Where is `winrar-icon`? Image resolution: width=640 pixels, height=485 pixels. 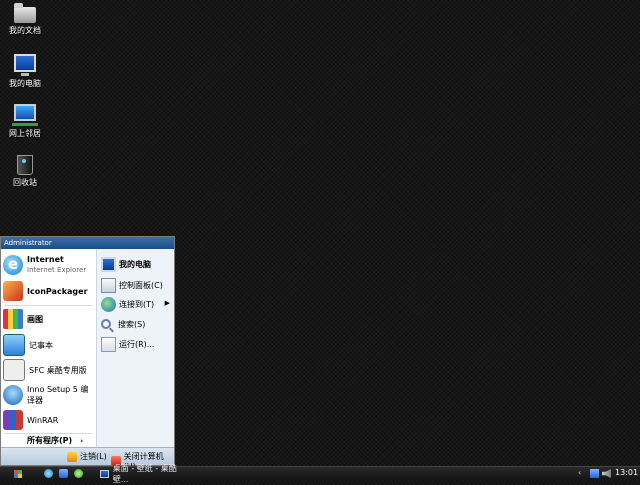
winrar-icon is located at coordinates (13, 420).